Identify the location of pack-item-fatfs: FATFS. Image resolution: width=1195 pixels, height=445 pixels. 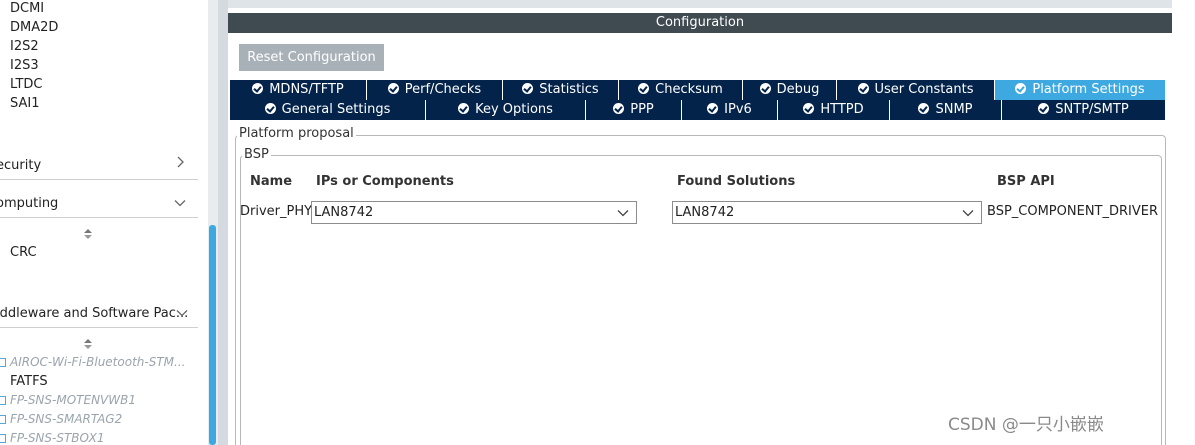
(29, 381).